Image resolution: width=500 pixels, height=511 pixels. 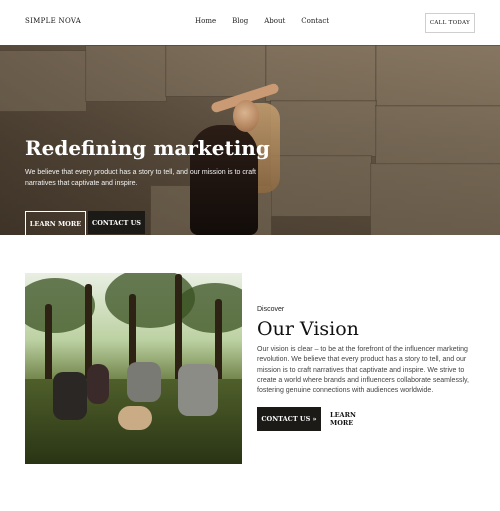 I want to click on nav-link-home: Home, so click(x=205, y=21).